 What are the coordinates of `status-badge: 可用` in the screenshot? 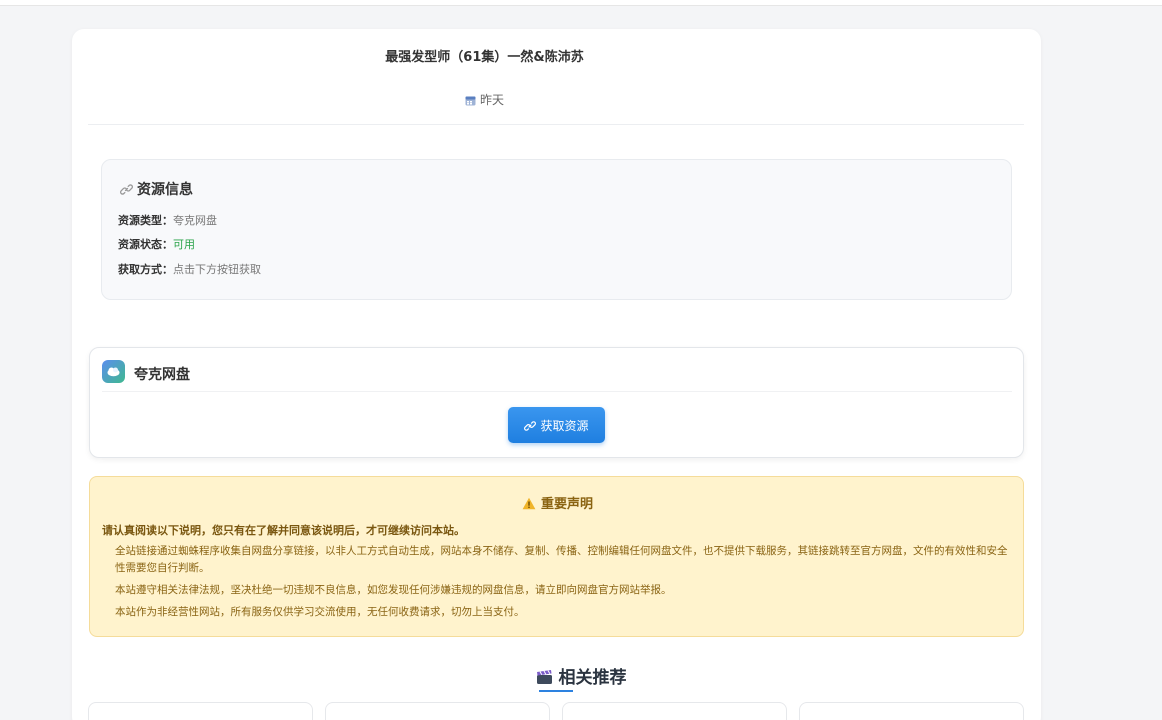 It's located at (184, 244).